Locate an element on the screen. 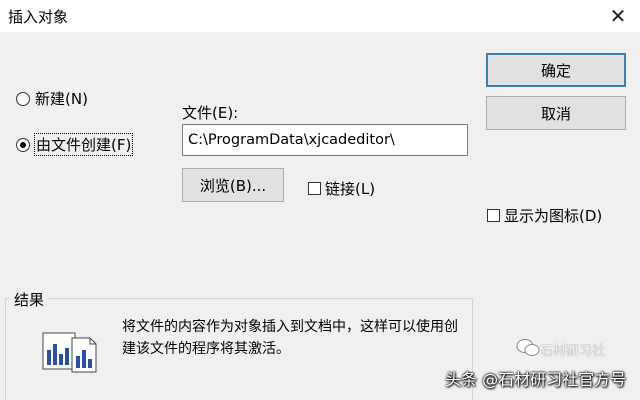  file-label: 文件(E): is located at coordinates (210, 113).